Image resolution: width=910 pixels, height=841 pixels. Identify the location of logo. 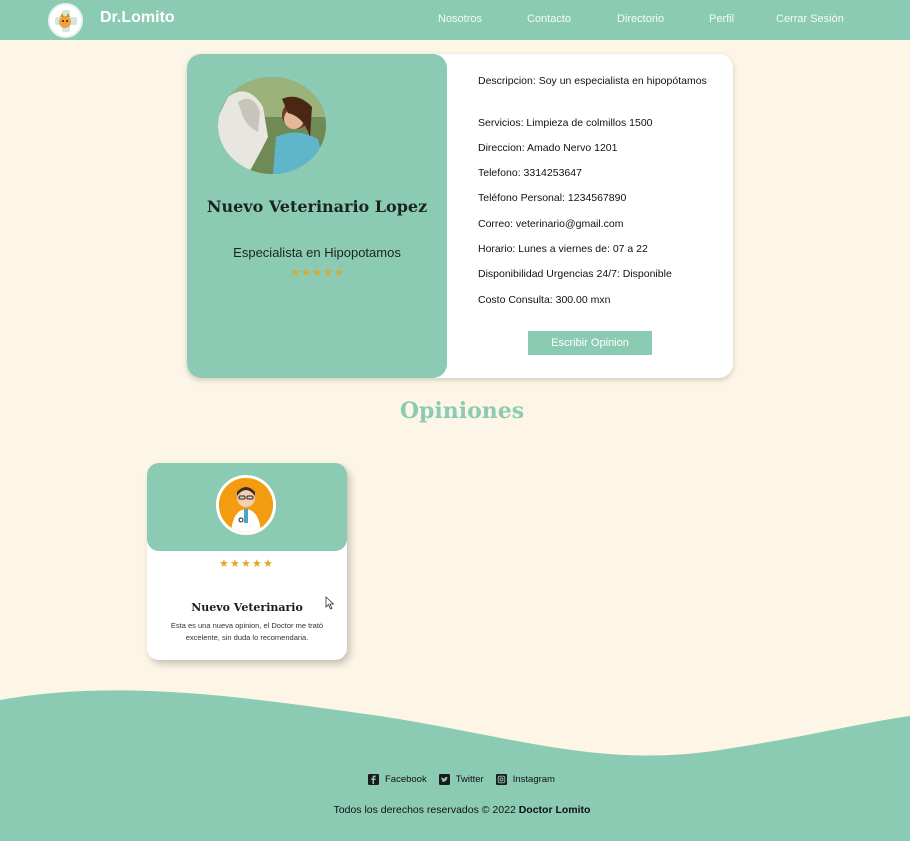
(65, 20).